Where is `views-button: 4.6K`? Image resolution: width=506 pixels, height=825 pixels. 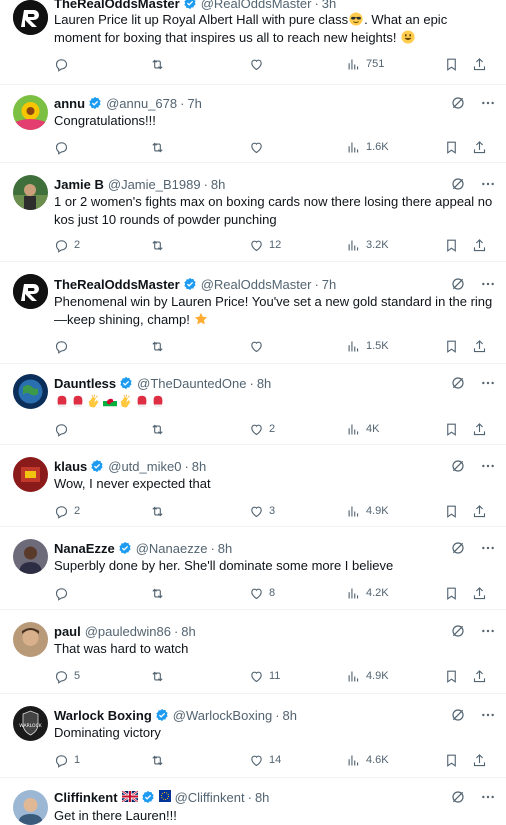 views-button: 4.6K is located at coordinates (367, 760).